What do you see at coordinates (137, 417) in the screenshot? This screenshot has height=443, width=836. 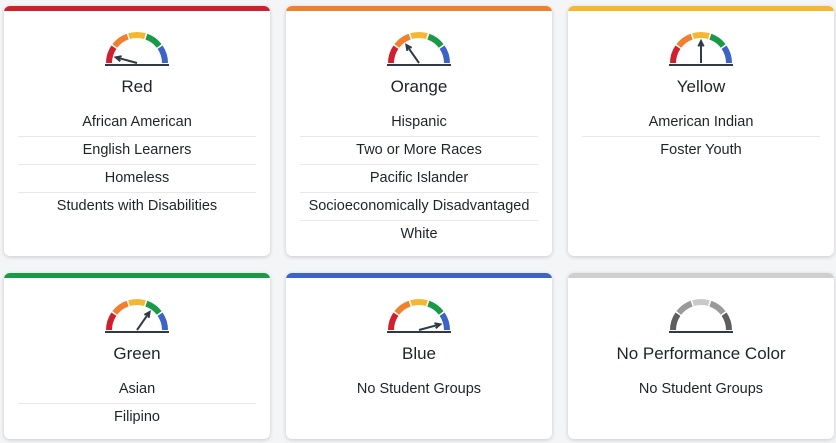 I see `list-item: Filipino` at bounding box center [137, 417].